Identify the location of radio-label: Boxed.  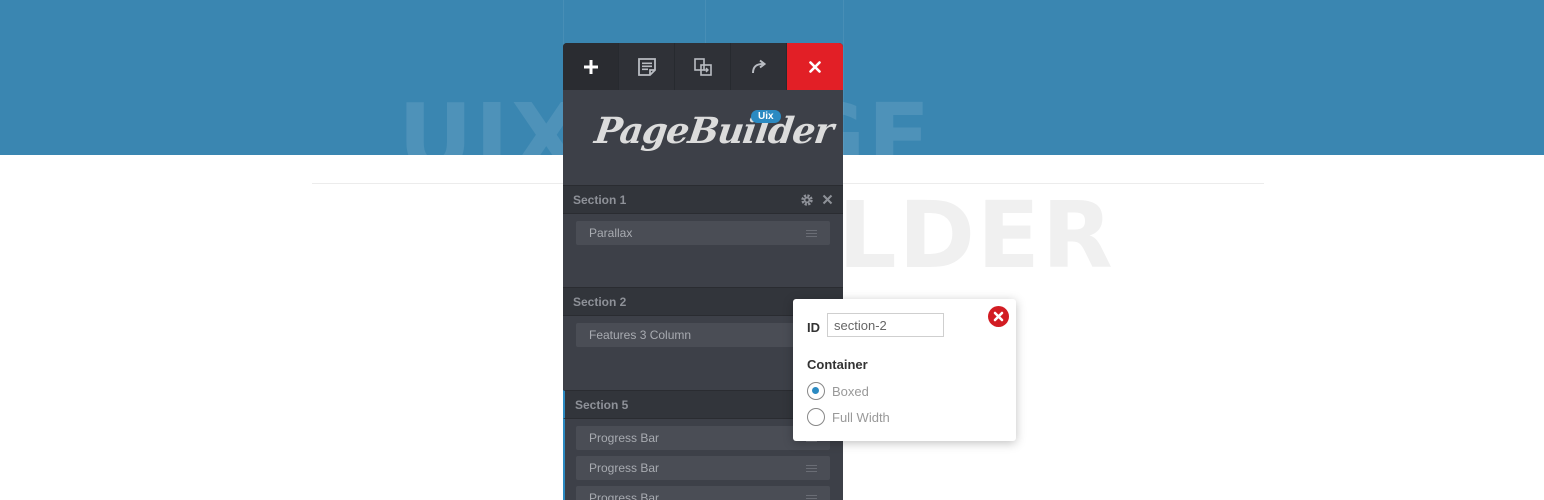
(850, 391).